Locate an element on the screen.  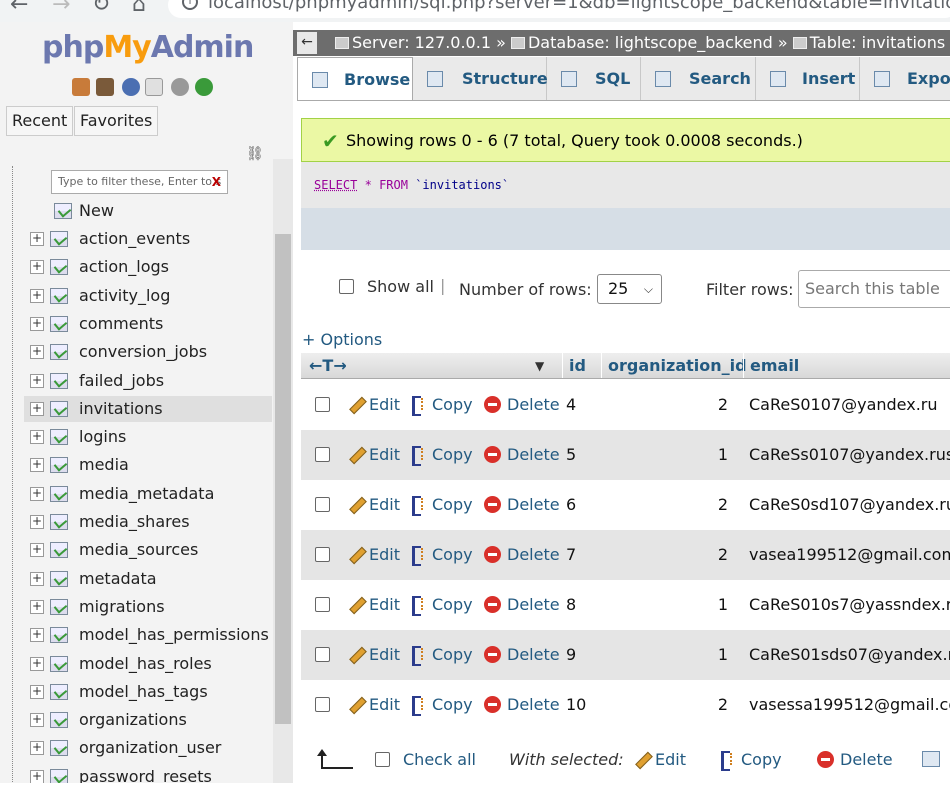
tab-search: Search is located at coordinates (698, 78).